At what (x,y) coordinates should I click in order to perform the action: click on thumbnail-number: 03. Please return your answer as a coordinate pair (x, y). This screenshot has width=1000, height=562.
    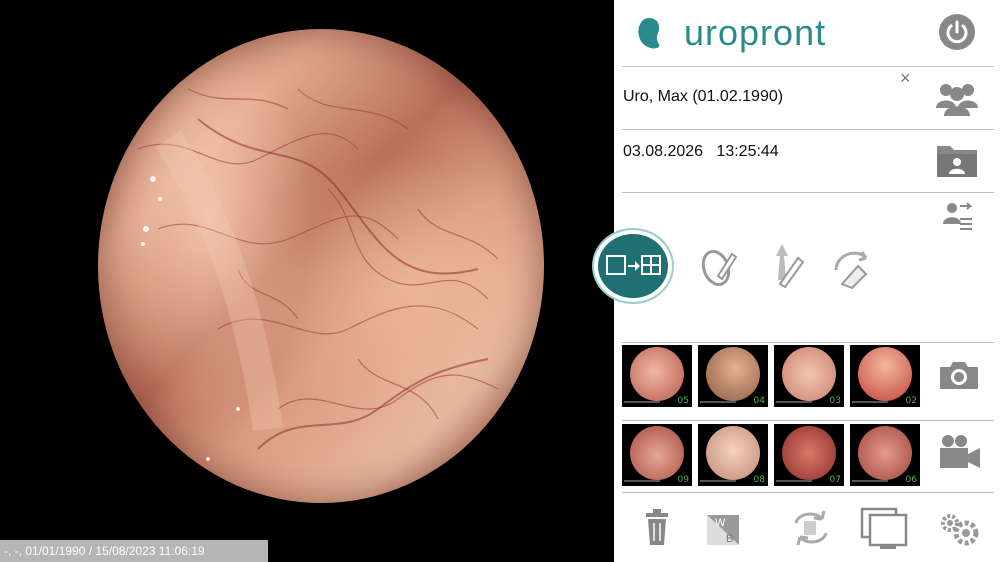
    Looking at the image, I should click on (835, 401).